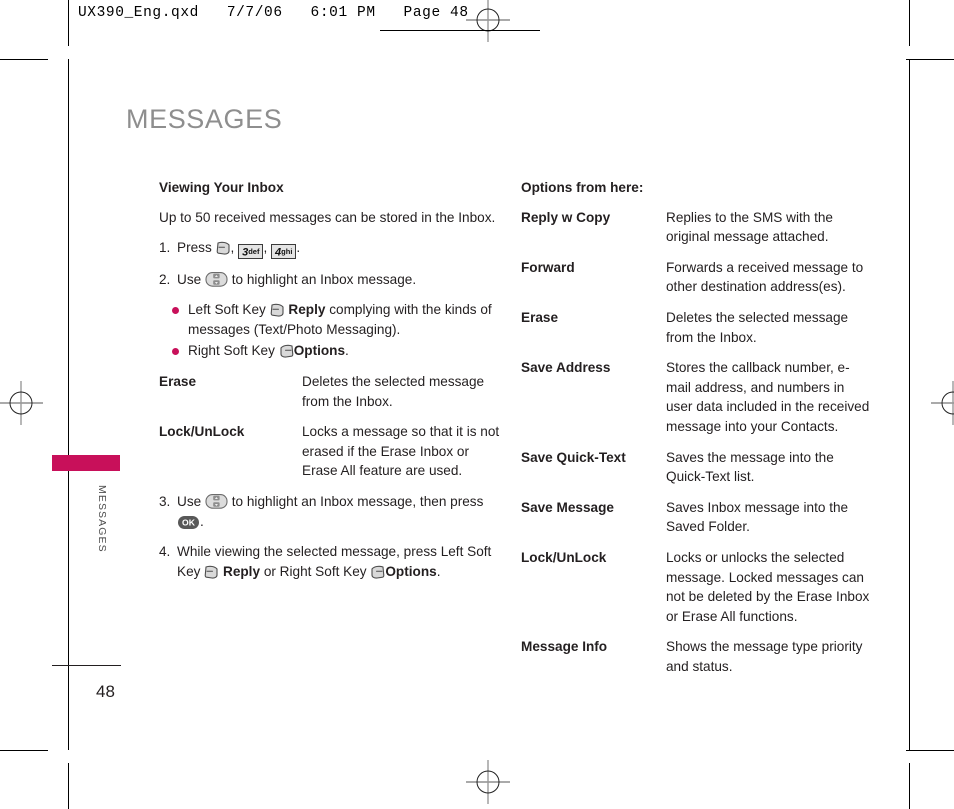  What do you see at coordinates (582, 187) in the screenshot?
I see `right-column-heading: Options from here:` at bounding box center [582, 187].